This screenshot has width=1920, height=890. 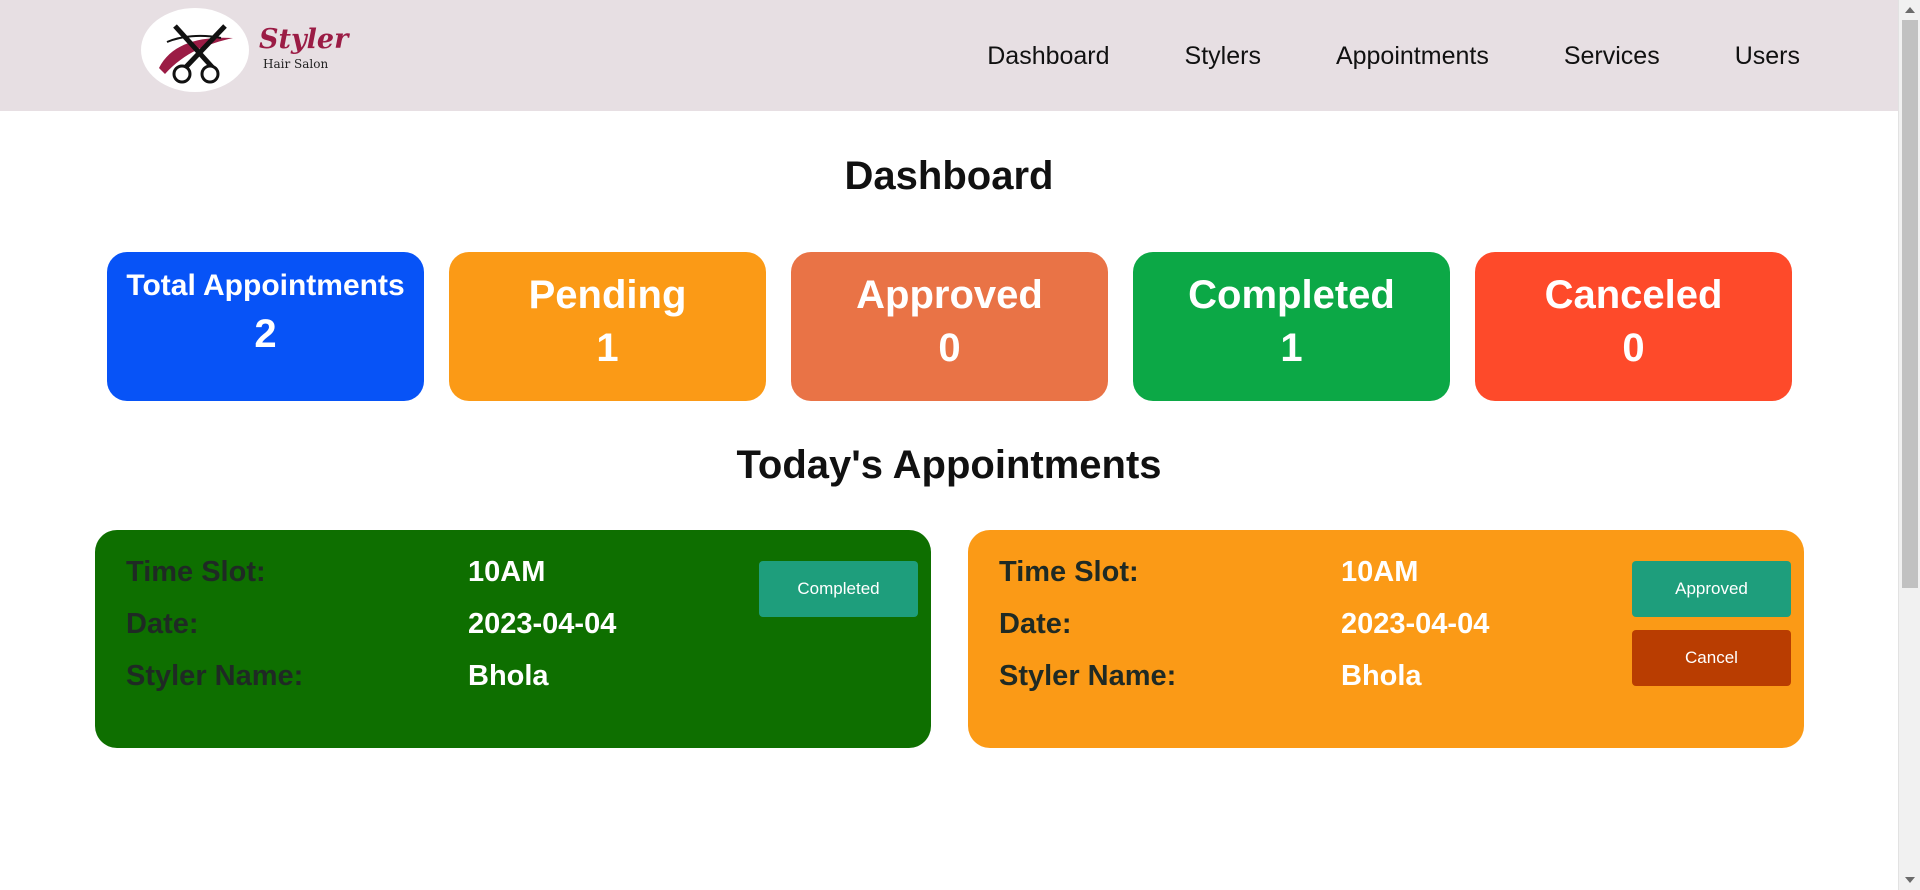 I want to click on nav-link-dashboard: Dashboard, so click(x=1048, y=56).